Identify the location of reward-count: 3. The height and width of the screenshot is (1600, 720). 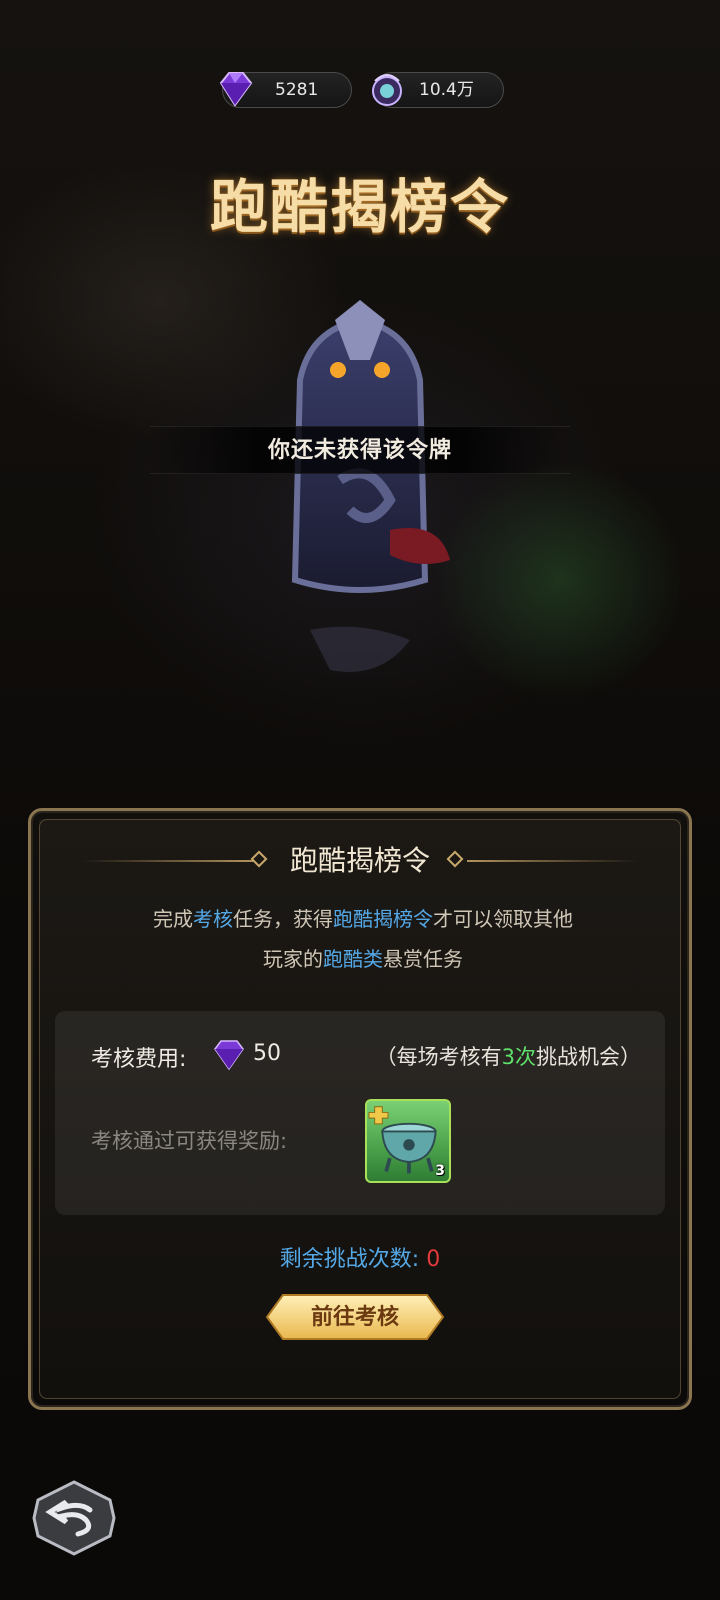
(440, 1171).